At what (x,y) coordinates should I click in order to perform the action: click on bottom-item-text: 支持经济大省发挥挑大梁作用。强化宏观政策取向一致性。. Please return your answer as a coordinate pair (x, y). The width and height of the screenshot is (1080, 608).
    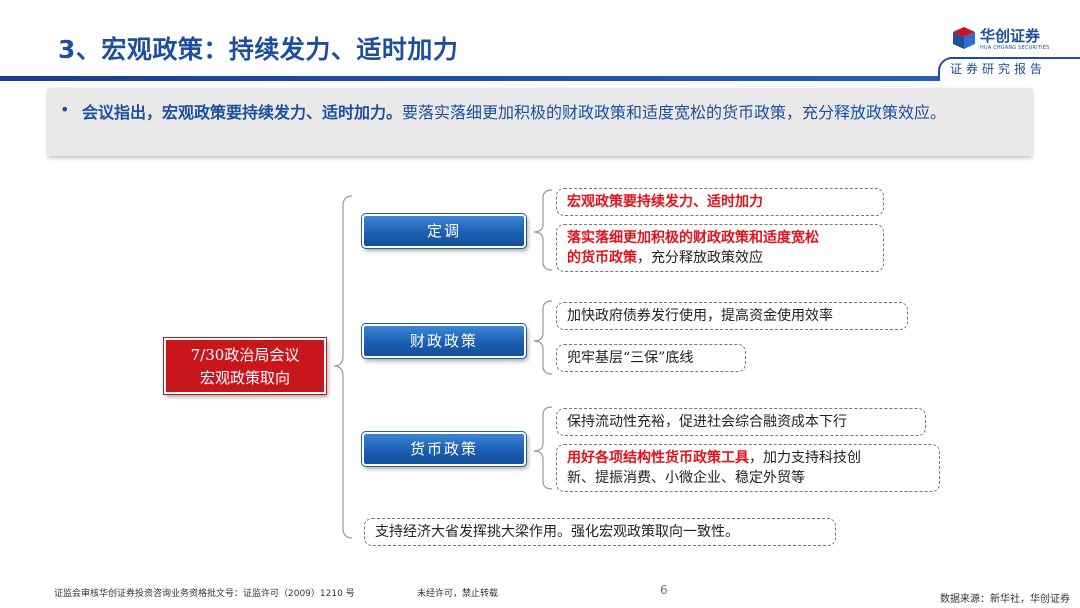
    Looking at the image, I should click on (557, 532).